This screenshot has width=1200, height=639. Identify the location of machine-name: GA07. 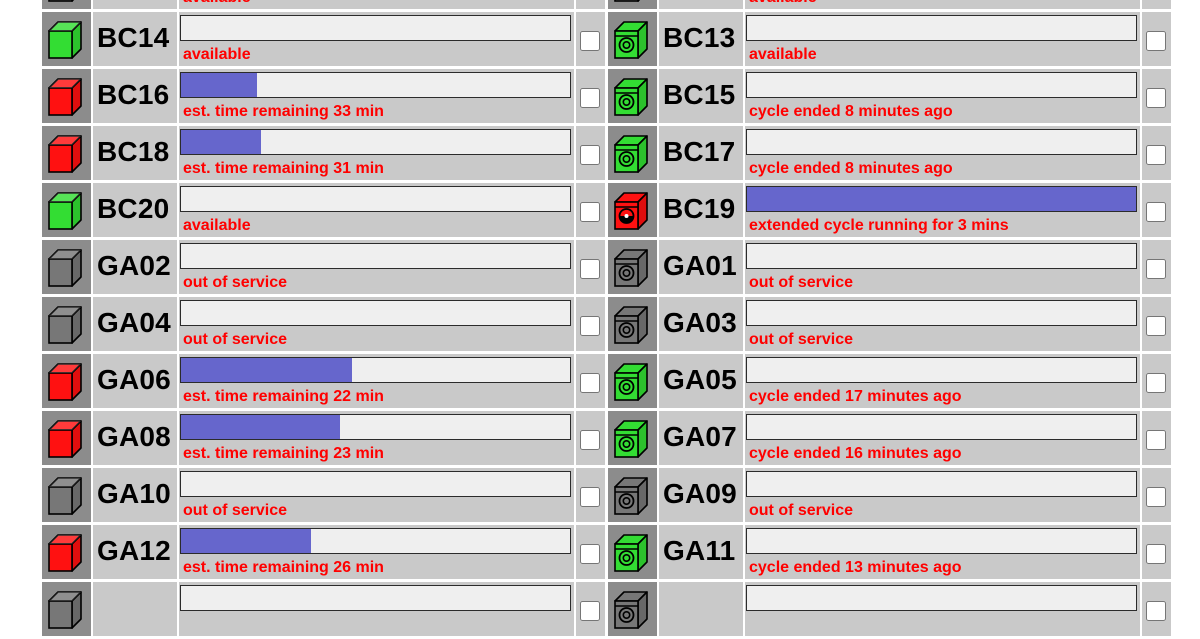
(700, 436).